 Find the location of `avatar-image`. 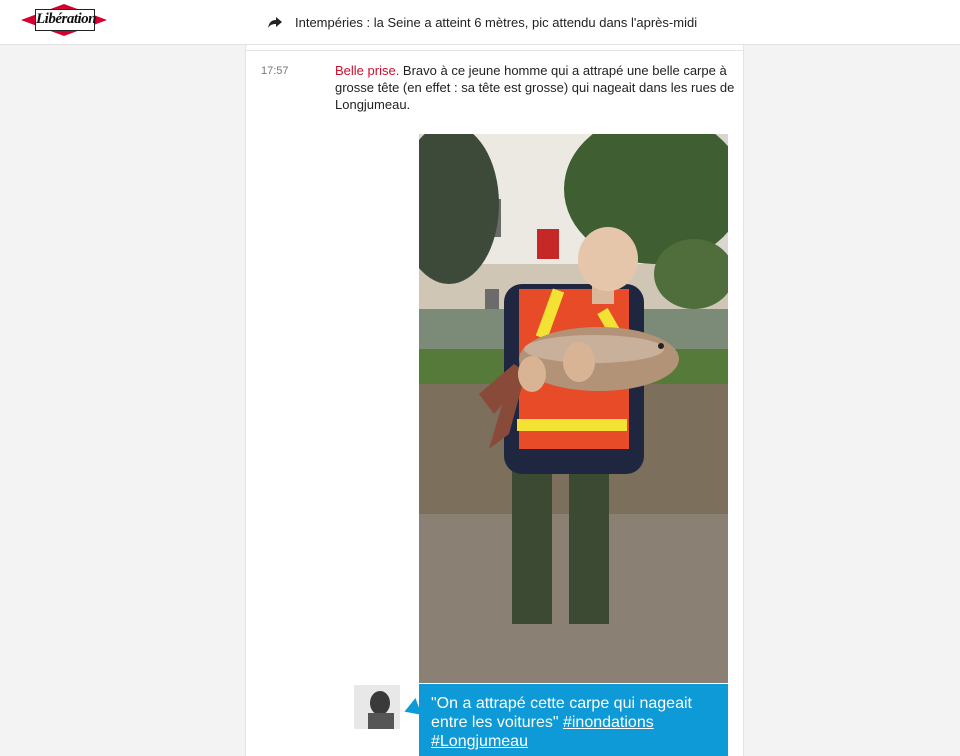

avatar-image is located at coordinates (377, 707).